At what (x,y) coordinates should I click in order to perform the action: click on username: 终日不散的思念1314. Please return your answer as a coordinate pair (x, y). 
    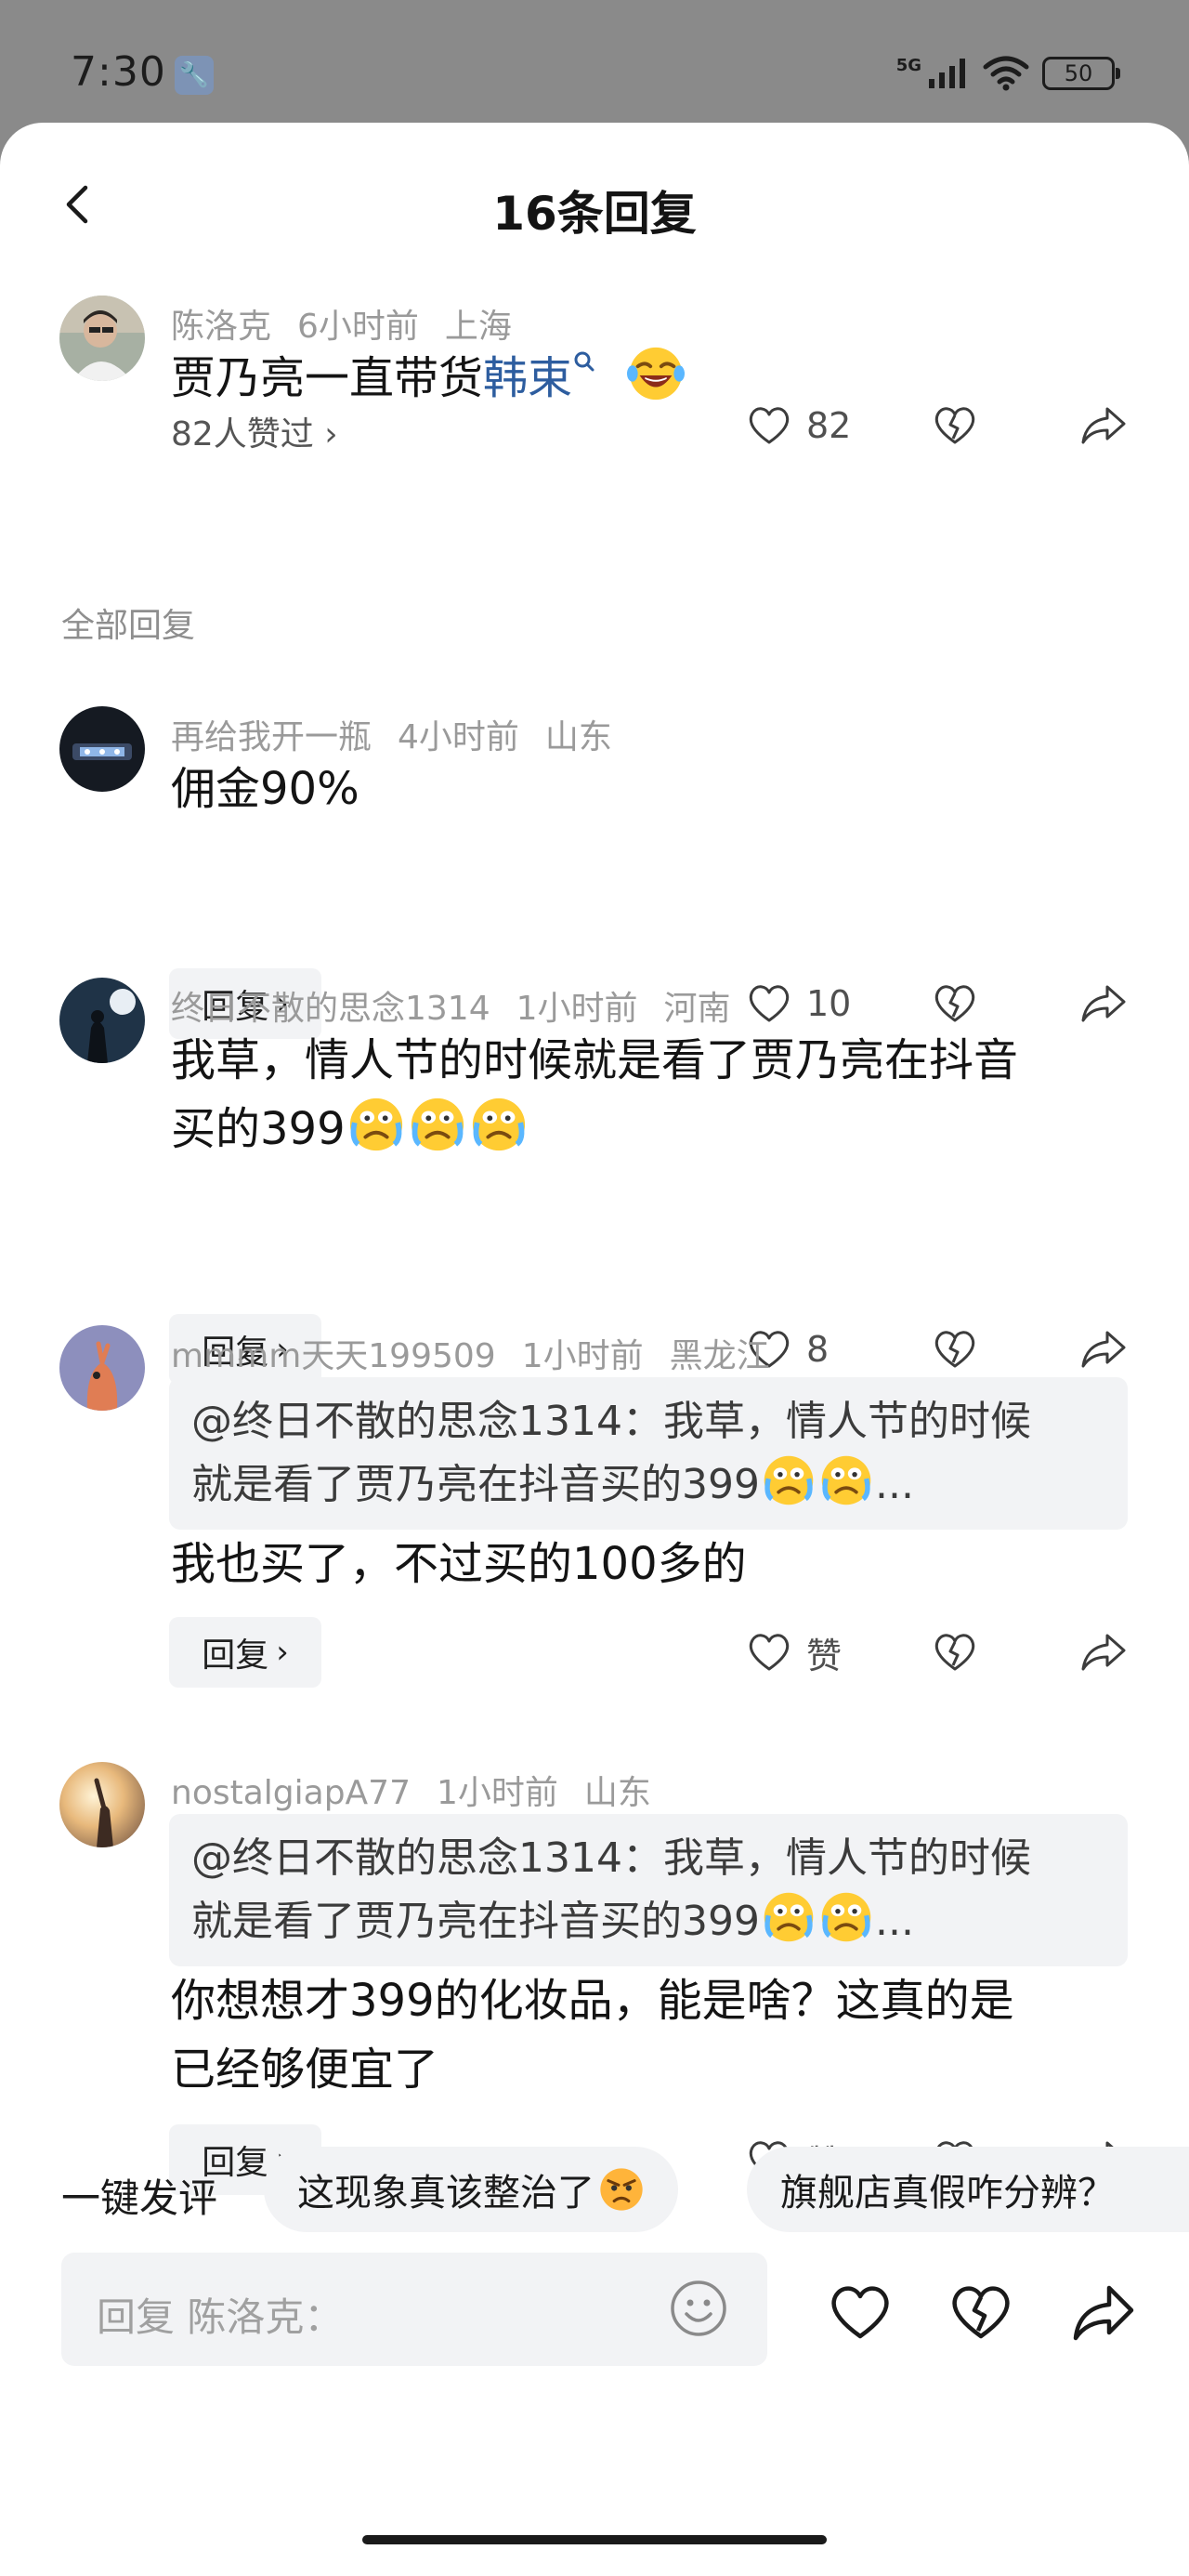
    Looking at the image, I should click on (330, 1009).